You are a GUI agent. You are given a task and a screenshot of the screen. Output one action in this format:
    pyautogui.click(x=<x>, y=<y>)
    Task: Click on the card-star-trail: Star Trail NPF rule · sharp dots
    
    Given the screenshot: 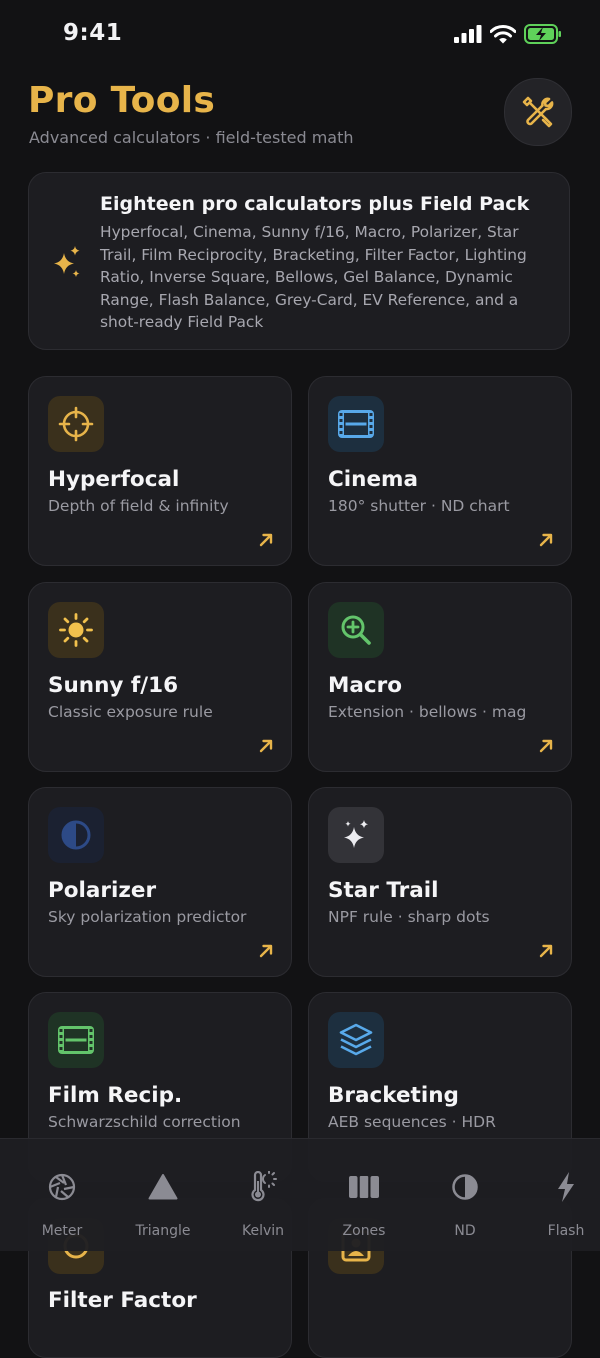 What is the action you would take?
    pyautogui.click(x=440, y=882)
    